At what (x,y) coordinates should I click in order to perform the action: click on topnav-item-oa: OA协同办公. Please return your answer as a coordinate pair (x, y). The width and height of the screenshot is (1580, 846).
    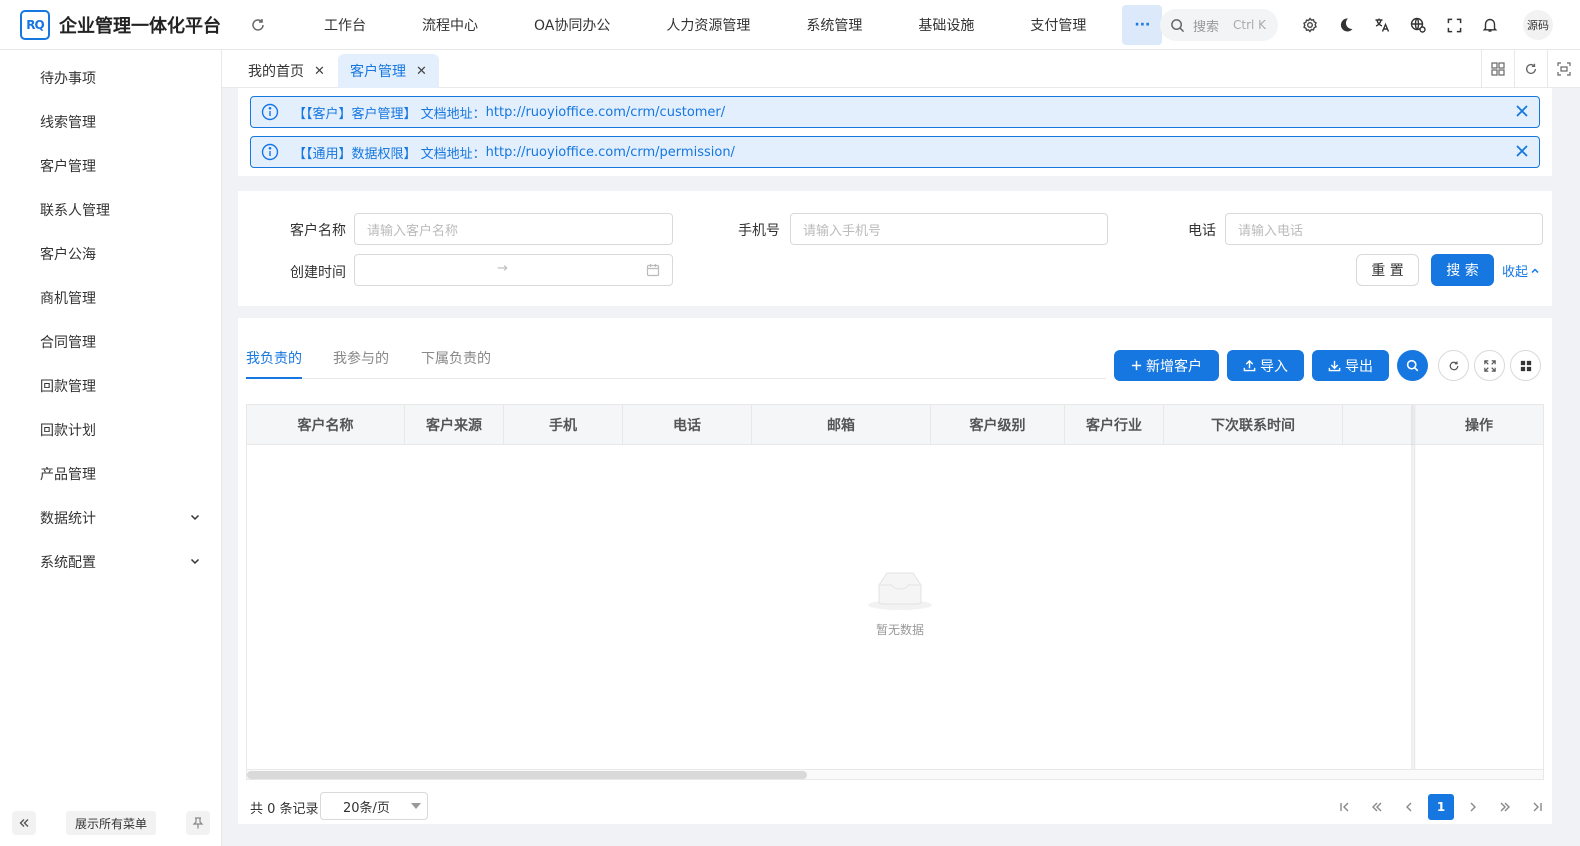
    Looking at the image, I should click on (572, 25).